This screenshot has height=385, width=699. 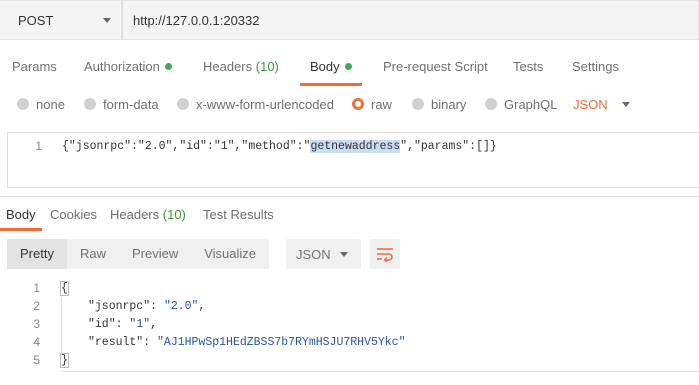 What do you see at coordinates (449, 104) in the screenshot?
I see `radio-binary-label: binary` at bounding box center [449, 104].